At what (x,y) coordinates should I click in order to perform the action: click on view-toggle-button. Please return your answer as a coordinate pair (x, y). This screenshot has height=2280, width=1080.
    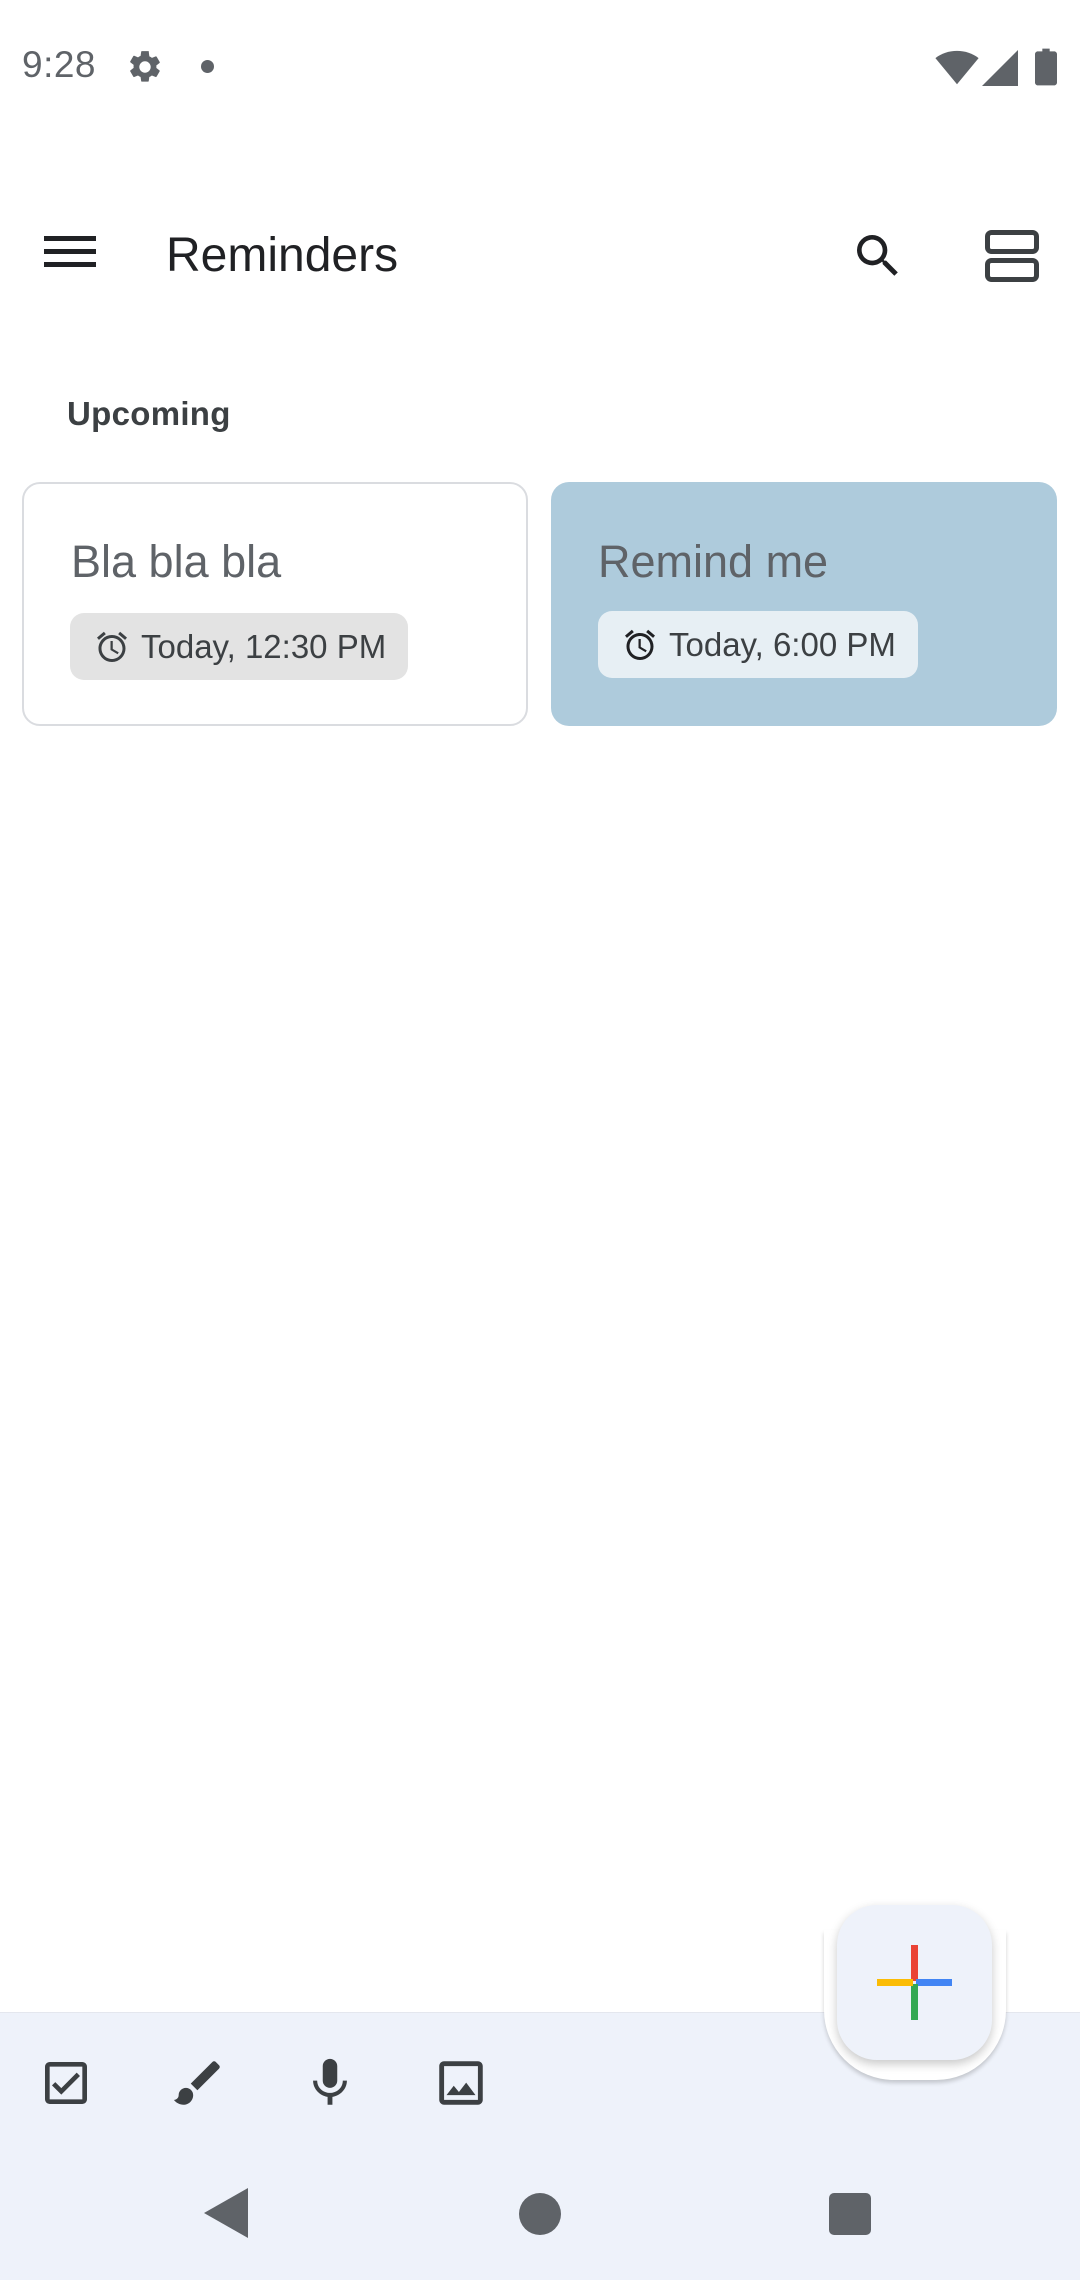
    Looking at the image, I should click on (1014, 258).